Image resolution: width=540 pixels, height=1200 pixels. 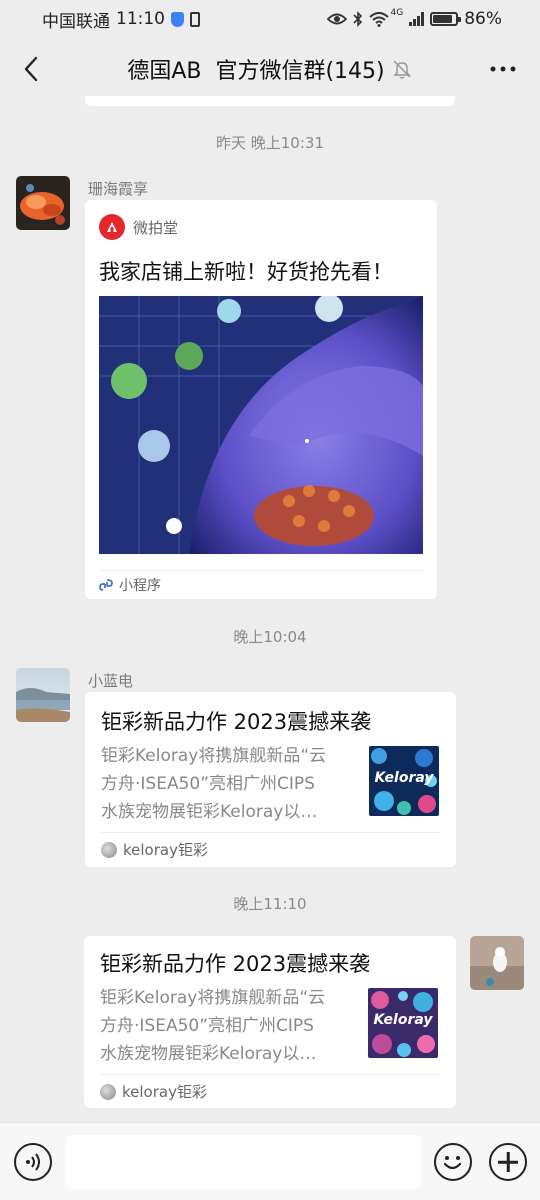 What do you see at coordinates (446, 19) in the screenshot?
I see `battery-icon` at bounding box center [446, 19].